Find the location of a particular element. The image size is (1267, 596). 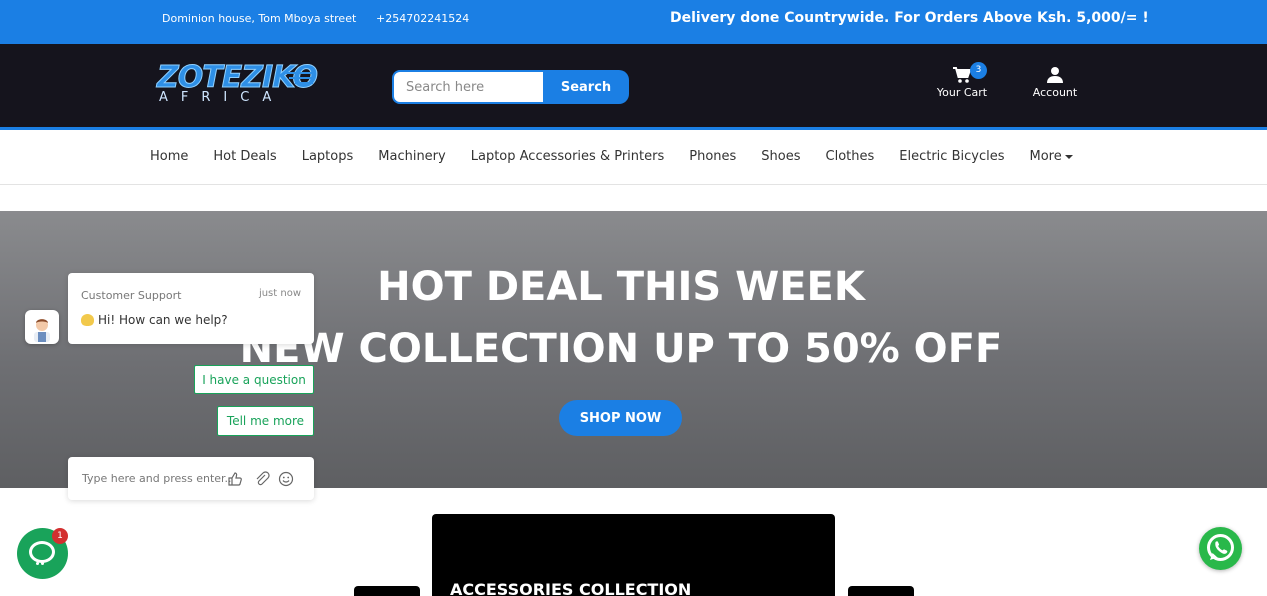

collection-card-left is located at coordinates (387, 591).